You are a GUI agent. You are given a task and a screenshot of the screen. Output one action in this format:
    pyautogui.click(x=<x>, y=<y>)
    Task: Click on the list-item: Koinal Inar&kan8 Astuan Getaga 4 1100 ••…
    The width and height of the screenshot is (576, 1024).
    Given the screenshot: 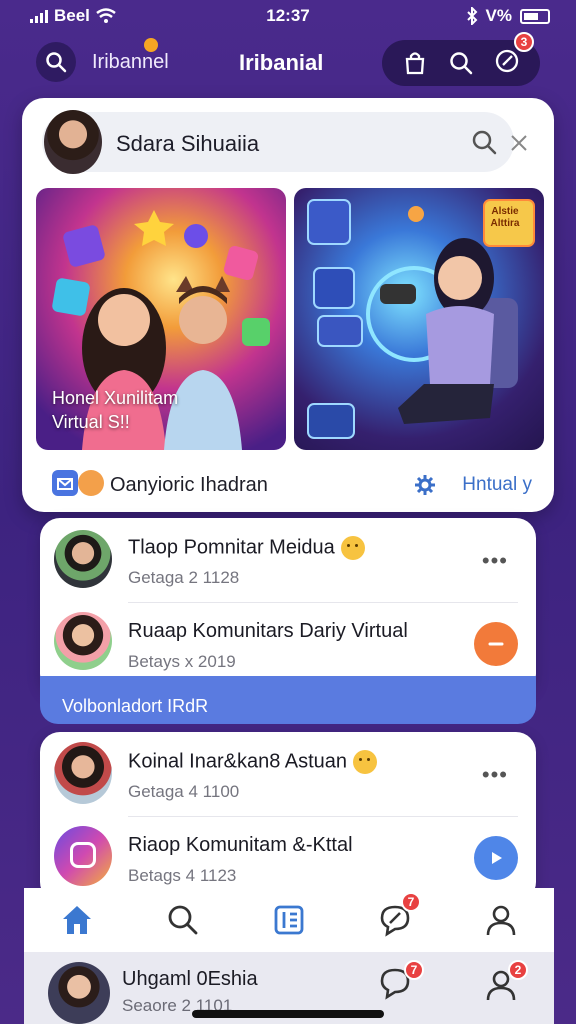 What is the action you would take?
    pyautogui.click(x=288, y=774)
    